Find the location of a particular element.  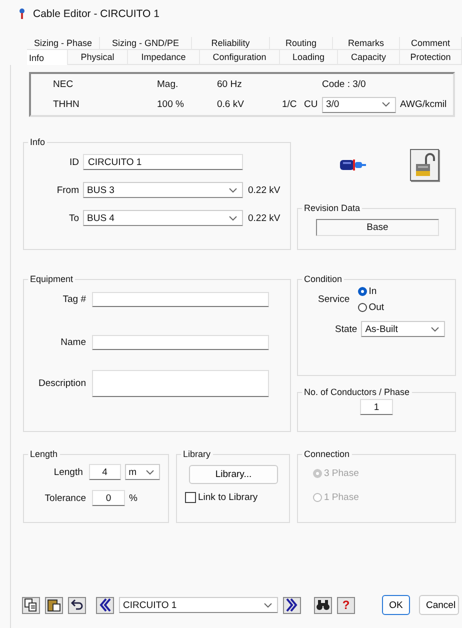

copy-button is located at coordinates (31, 605).